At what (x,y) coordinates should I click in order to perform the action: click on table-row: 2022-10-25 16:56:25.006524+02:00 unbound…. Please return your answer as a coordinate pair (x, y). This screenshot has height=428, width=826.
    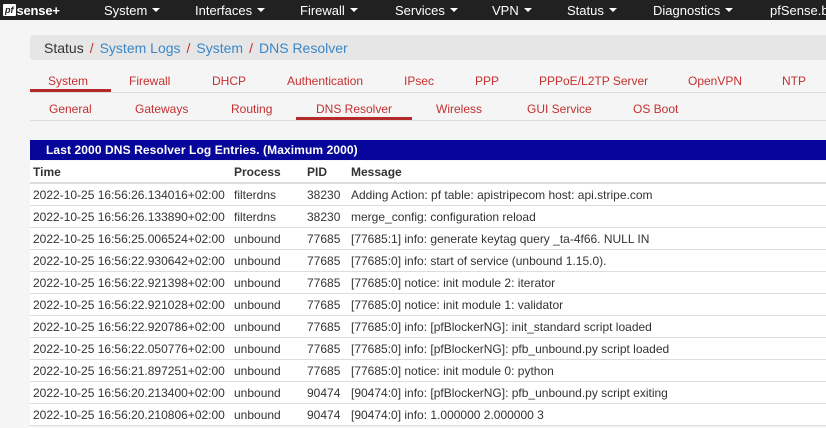
    Looking at the image, I should click on (428, 239).